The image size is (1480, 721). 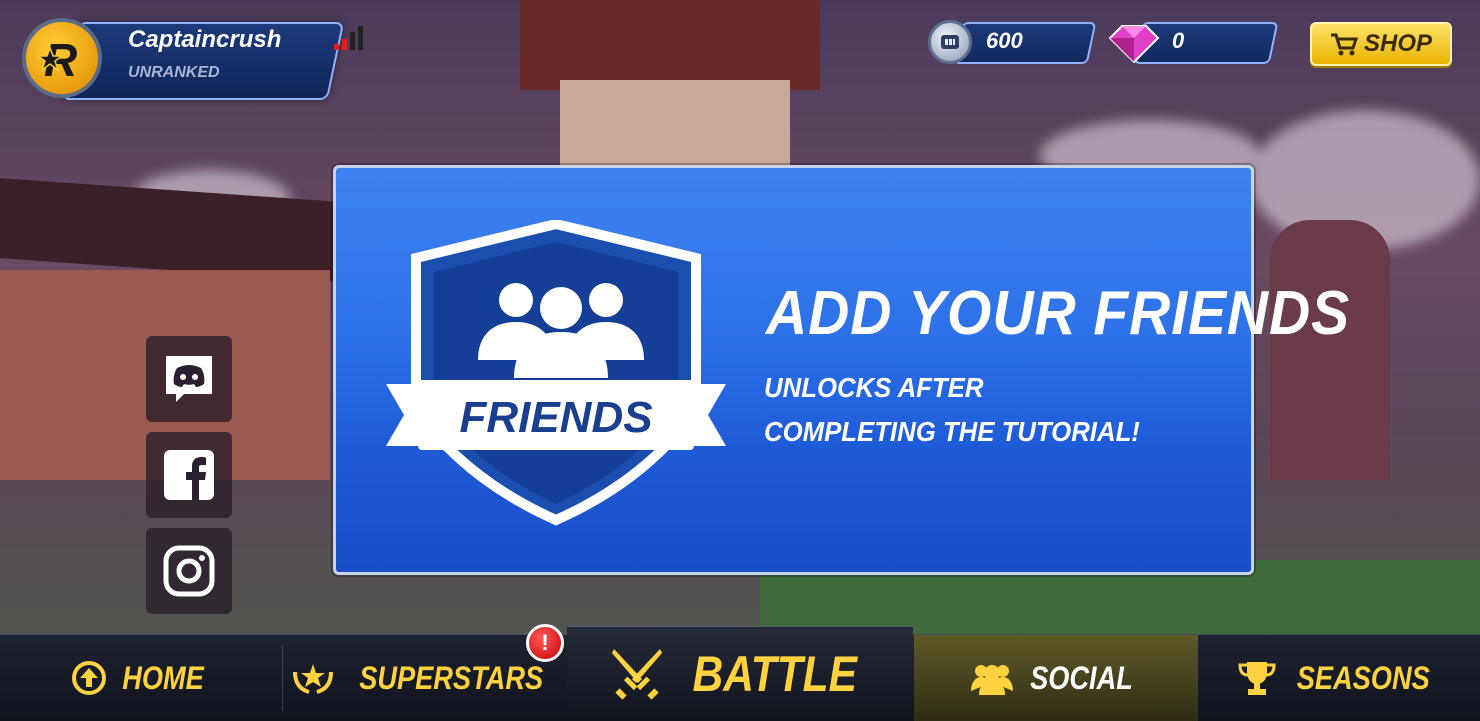 What do you see at coordinates (1193, 42) in the screenshot?
I see `gem-counter: 0` at bounding box center [1193, 42].